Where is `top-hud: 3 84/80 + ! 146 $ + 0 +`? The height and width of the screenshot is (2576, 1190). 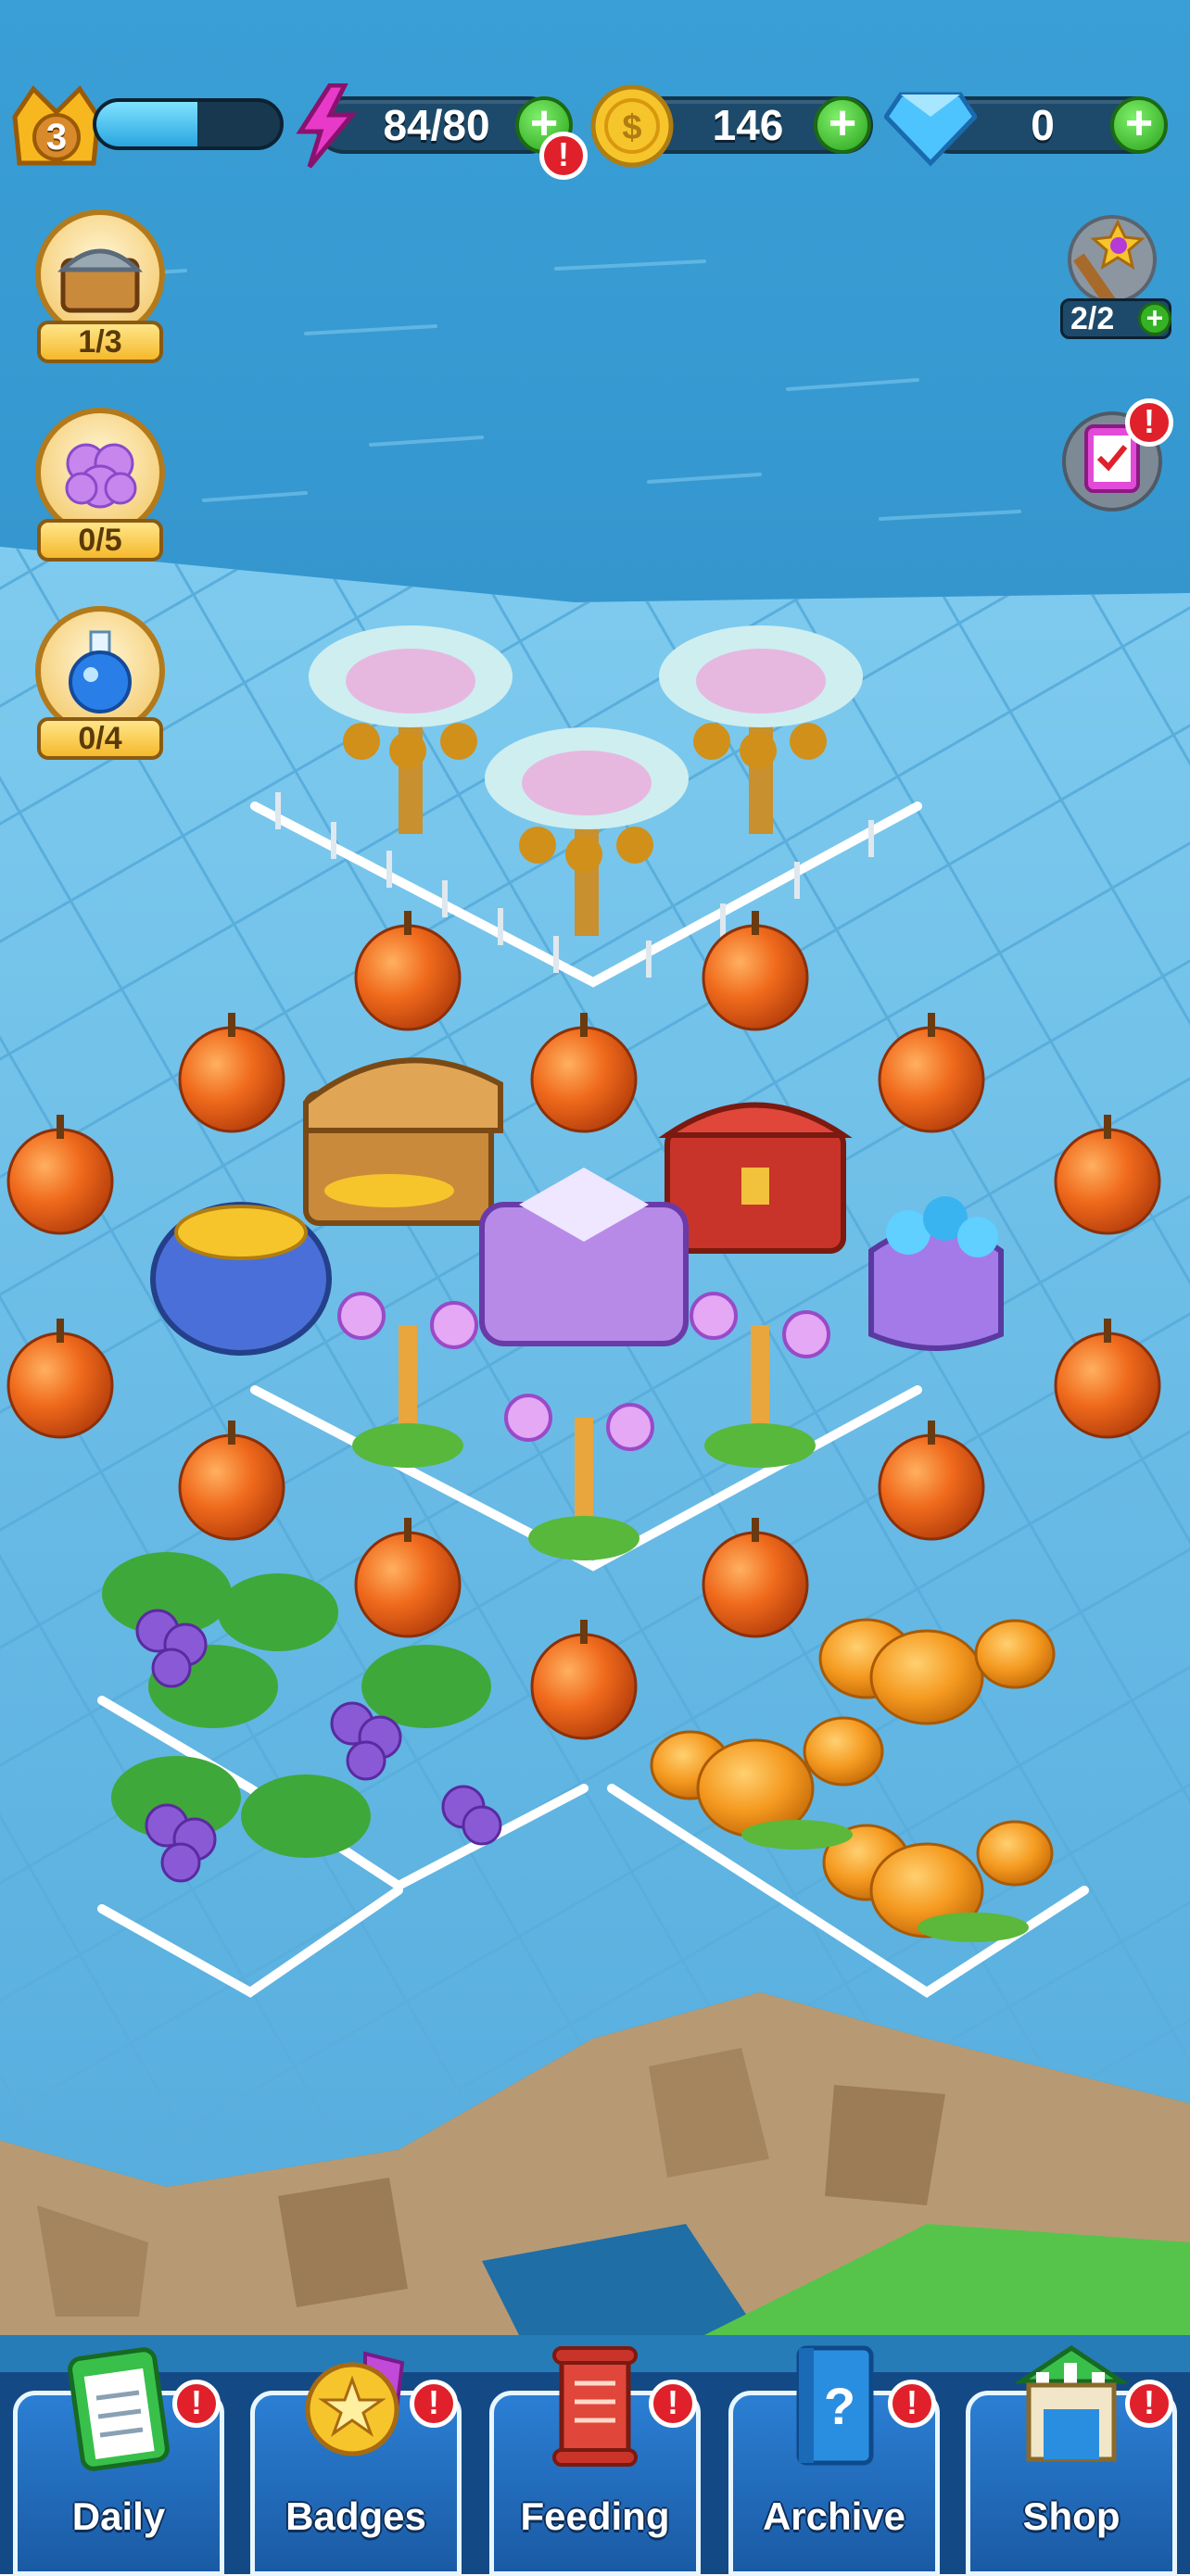 top-hud: 3 84/80 + ! 146 $ + 0 + is located at coordinates (595, 131).